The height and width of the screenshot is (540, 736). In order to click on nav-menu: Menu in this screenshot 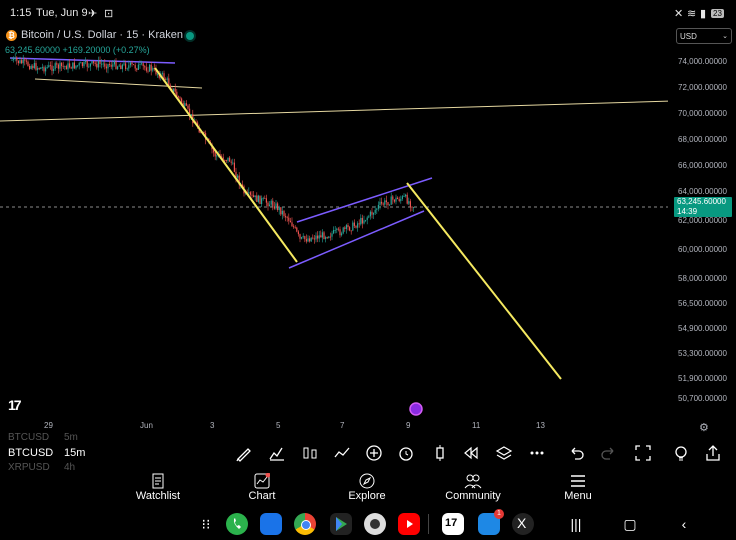, I will do `click(578, 487)`.